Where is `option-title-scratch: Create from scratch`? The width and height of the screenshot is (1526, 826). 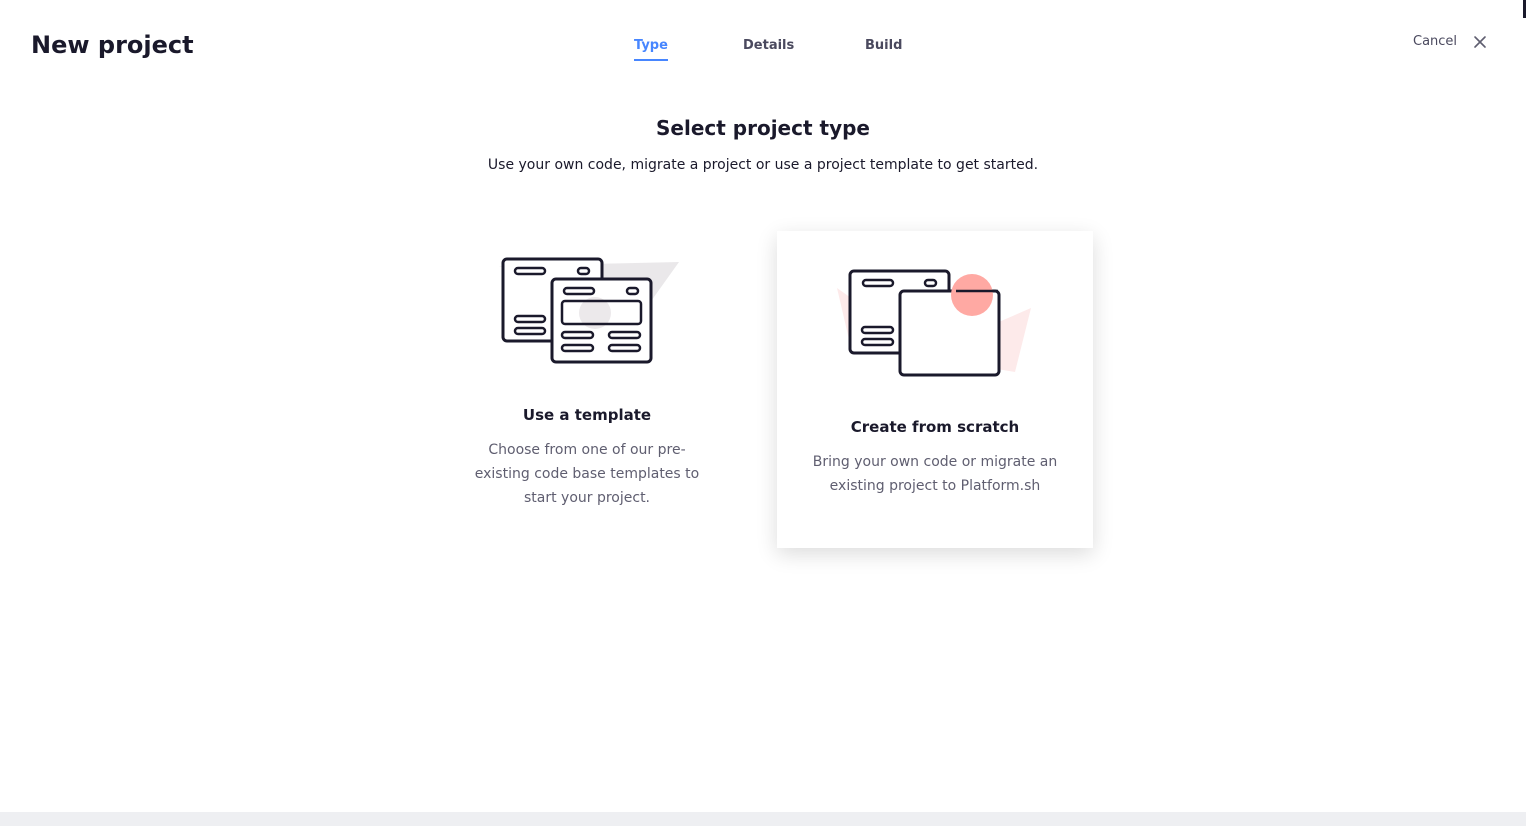
option-title-scratch: Create from scratch is located at coordinates (935, 427).